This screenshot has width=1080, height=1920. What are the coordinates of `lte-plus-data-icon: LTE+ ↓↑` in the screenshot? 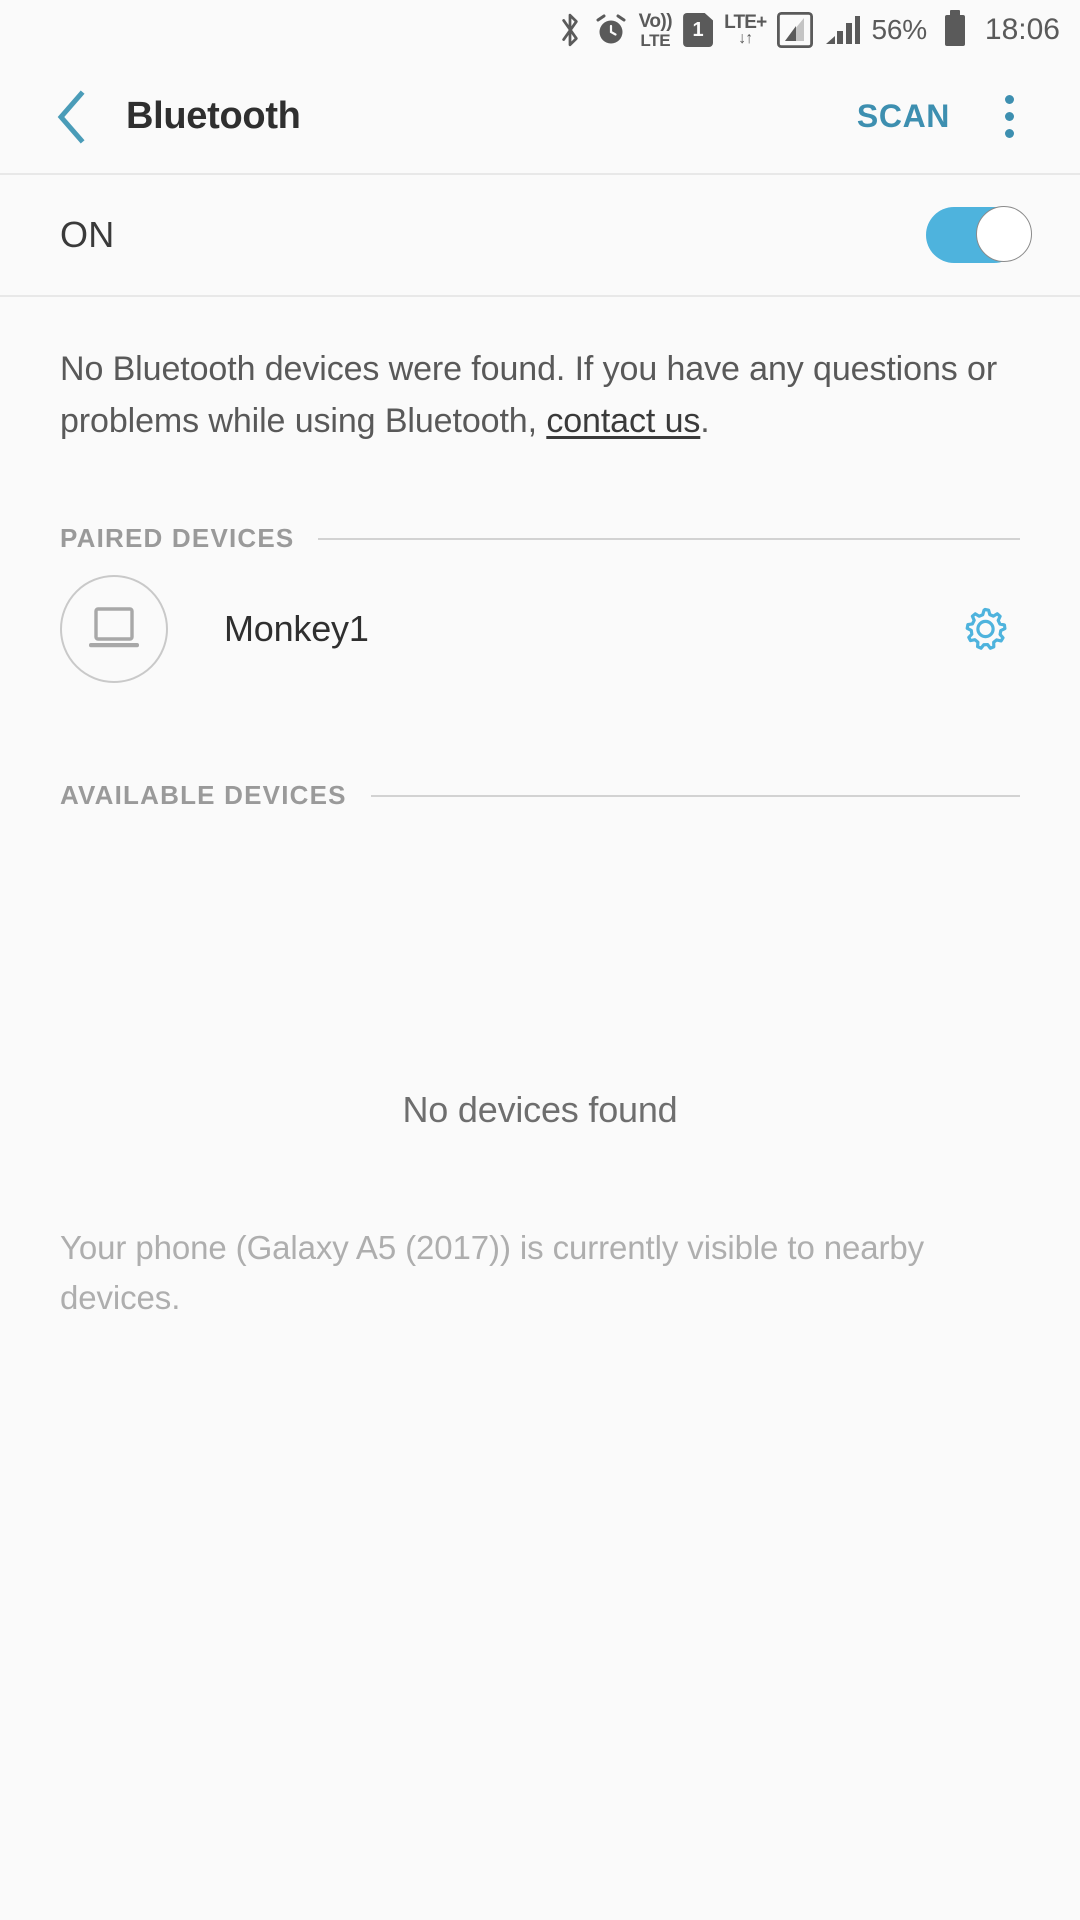 It's located at (745, 30).